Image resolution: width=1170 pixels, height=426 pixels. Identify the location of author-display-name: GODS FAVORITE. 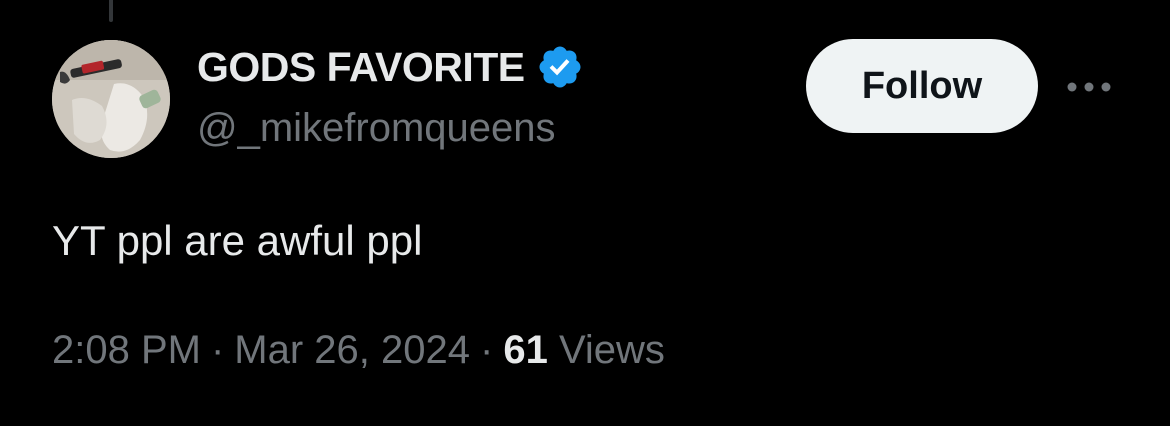
(361, 67).